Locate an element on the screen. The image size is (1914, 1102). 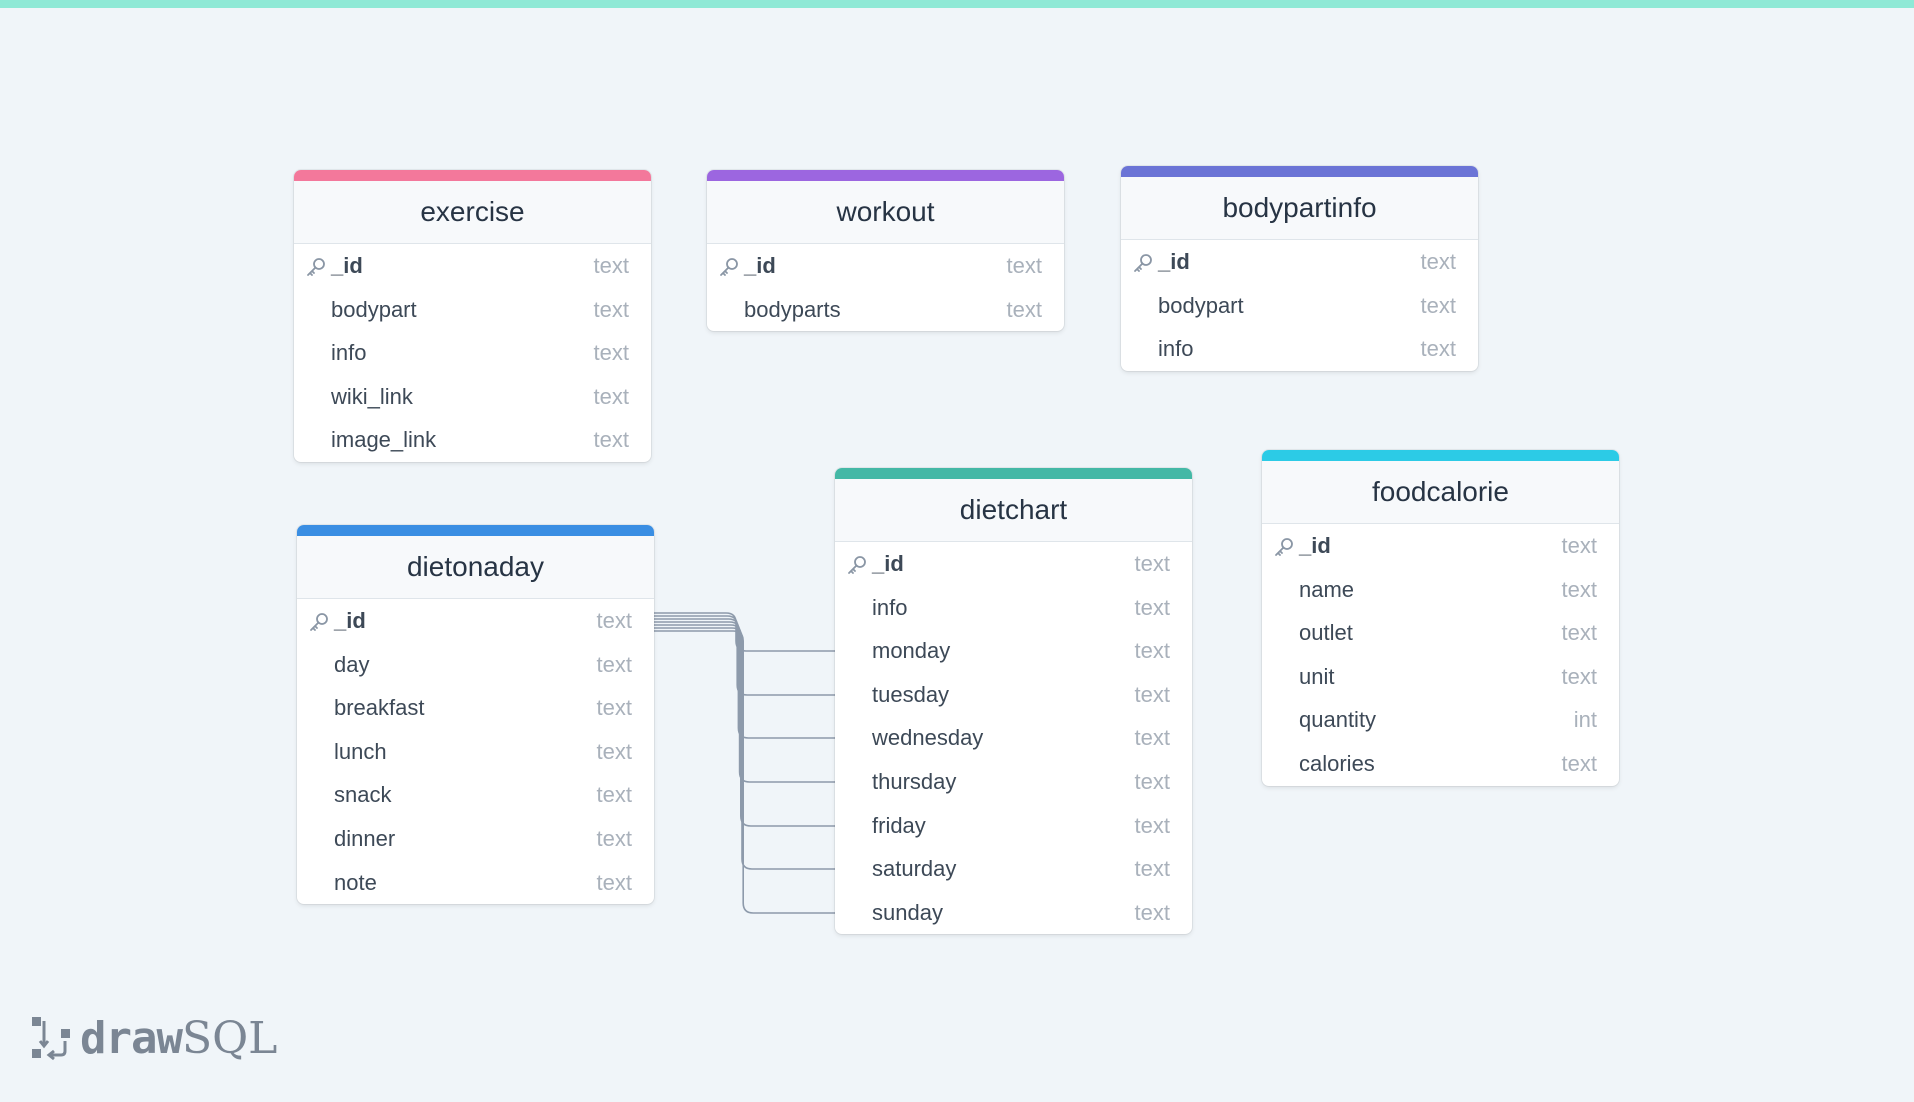
field-name: friday is located at coordinates (899, 825).